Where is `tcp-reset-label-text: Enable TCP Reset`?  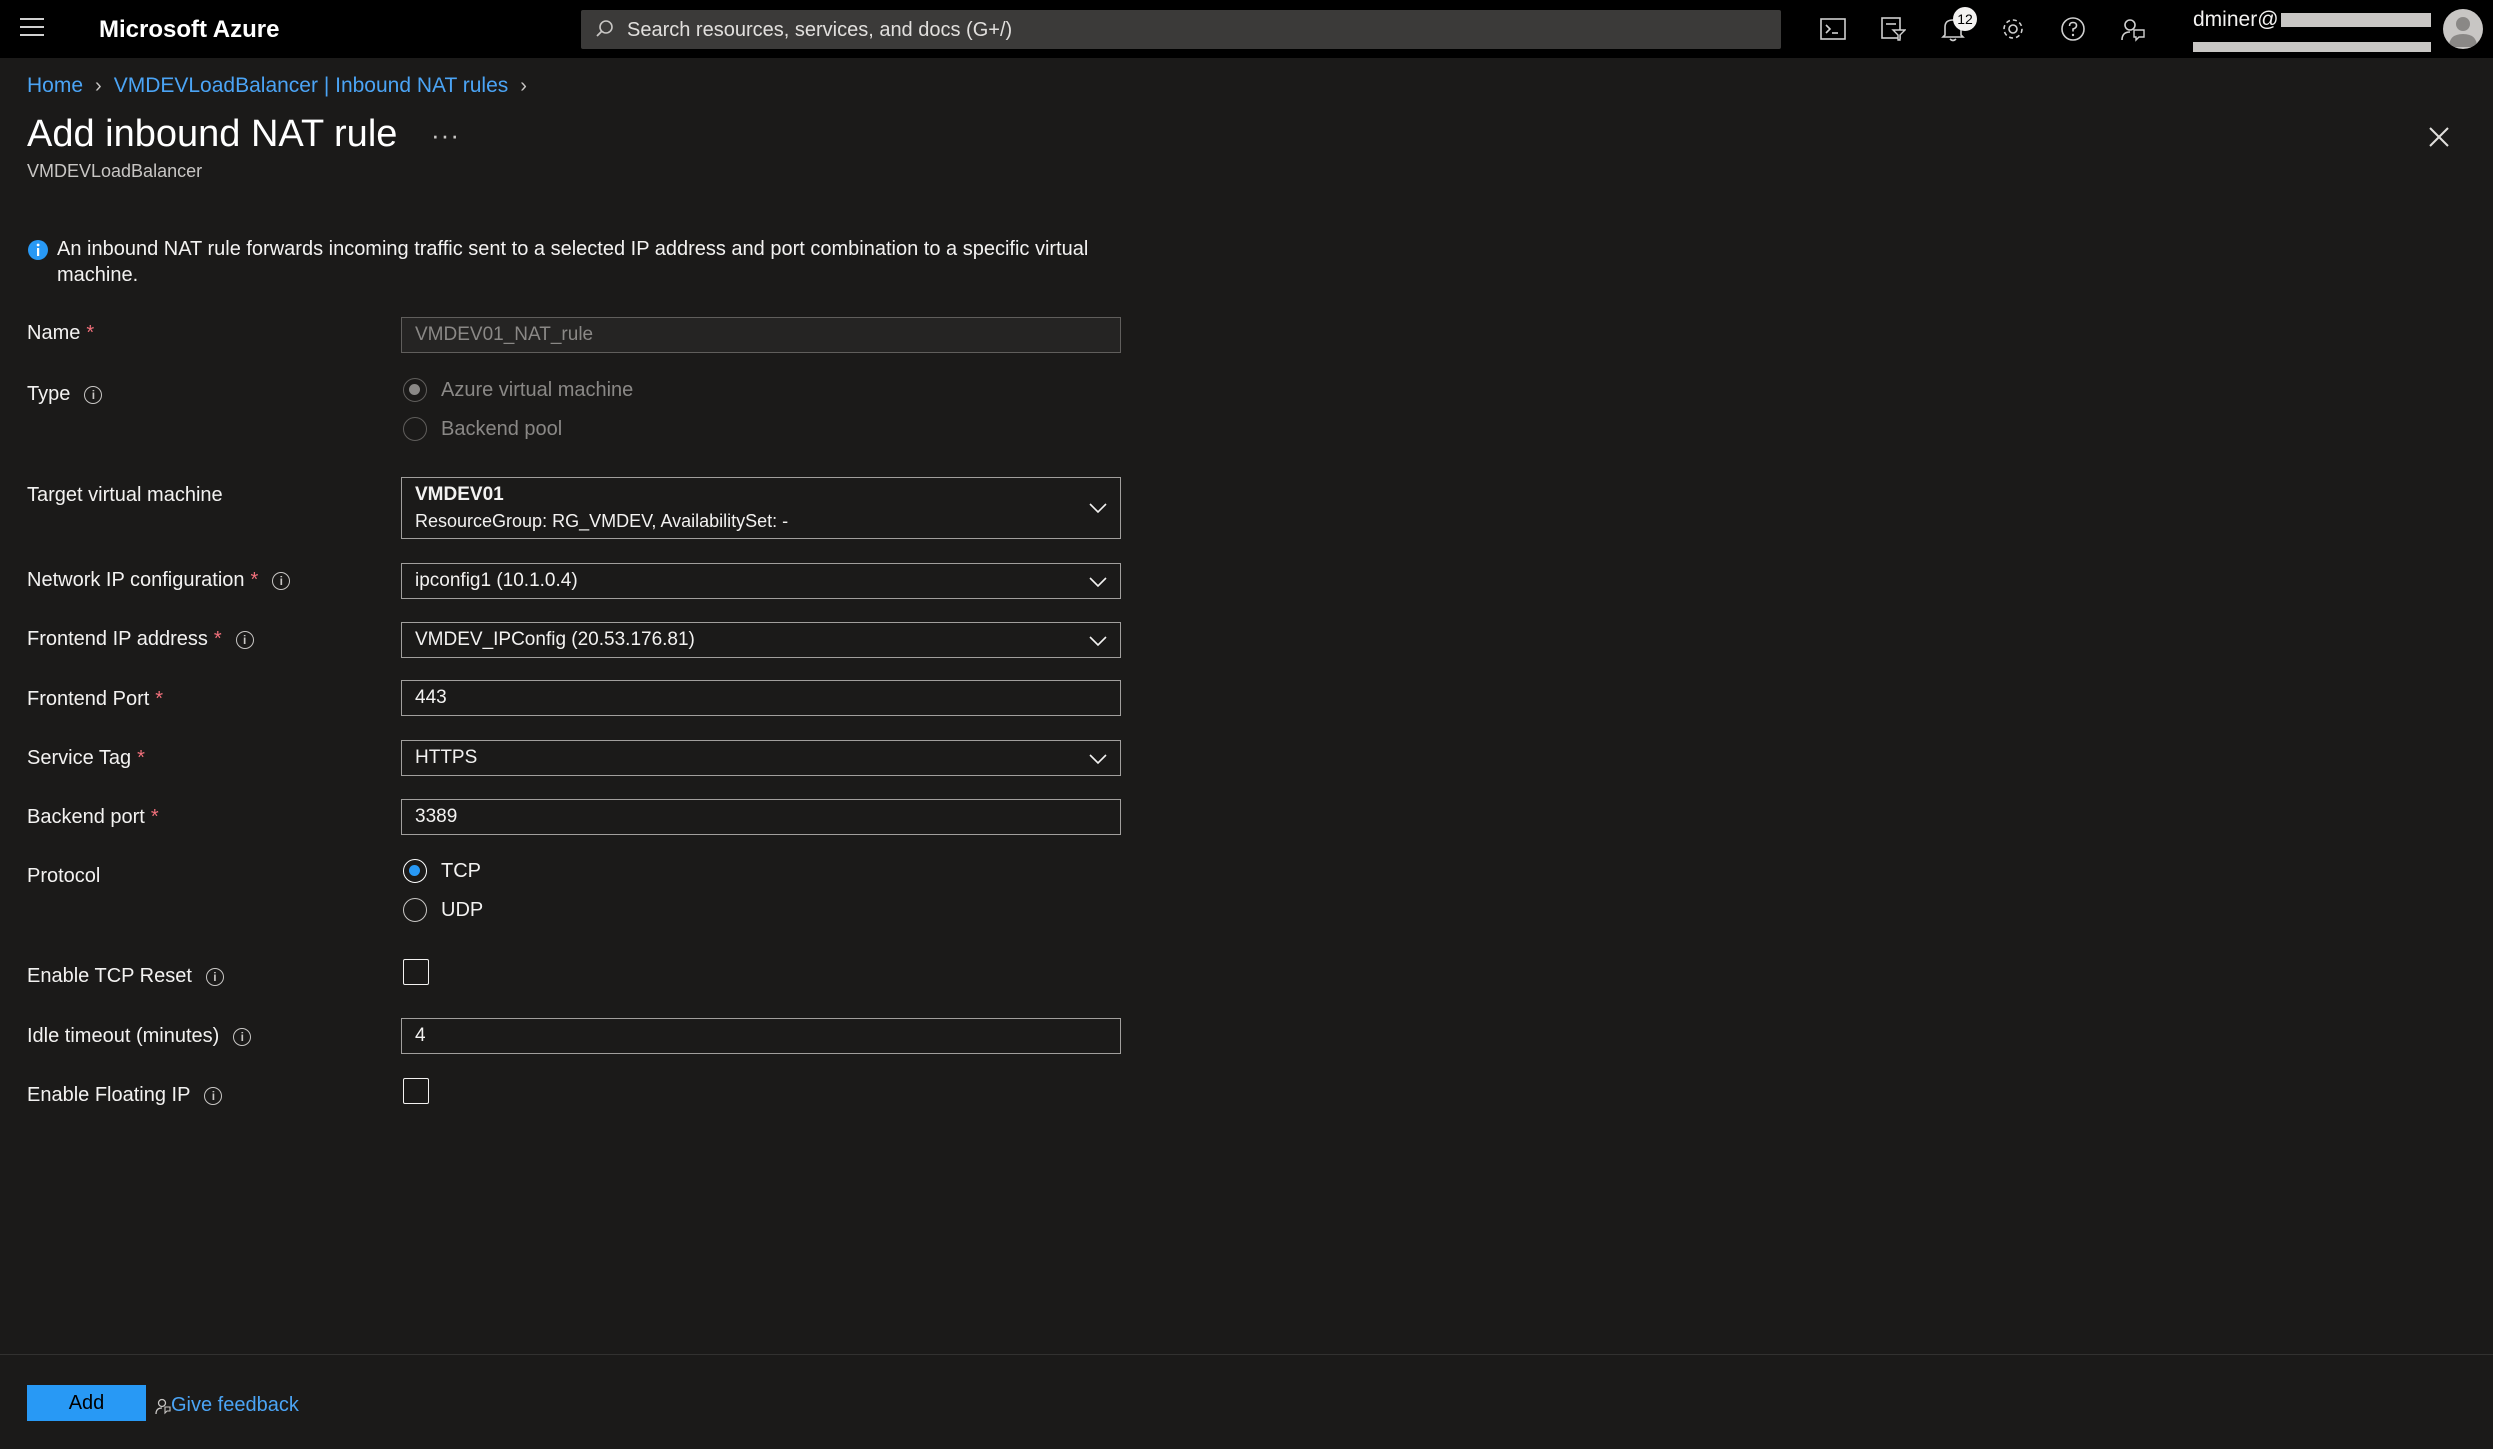 tcp-reset-label-text: Enable TCP Reset is located at coordinates (109, 976).